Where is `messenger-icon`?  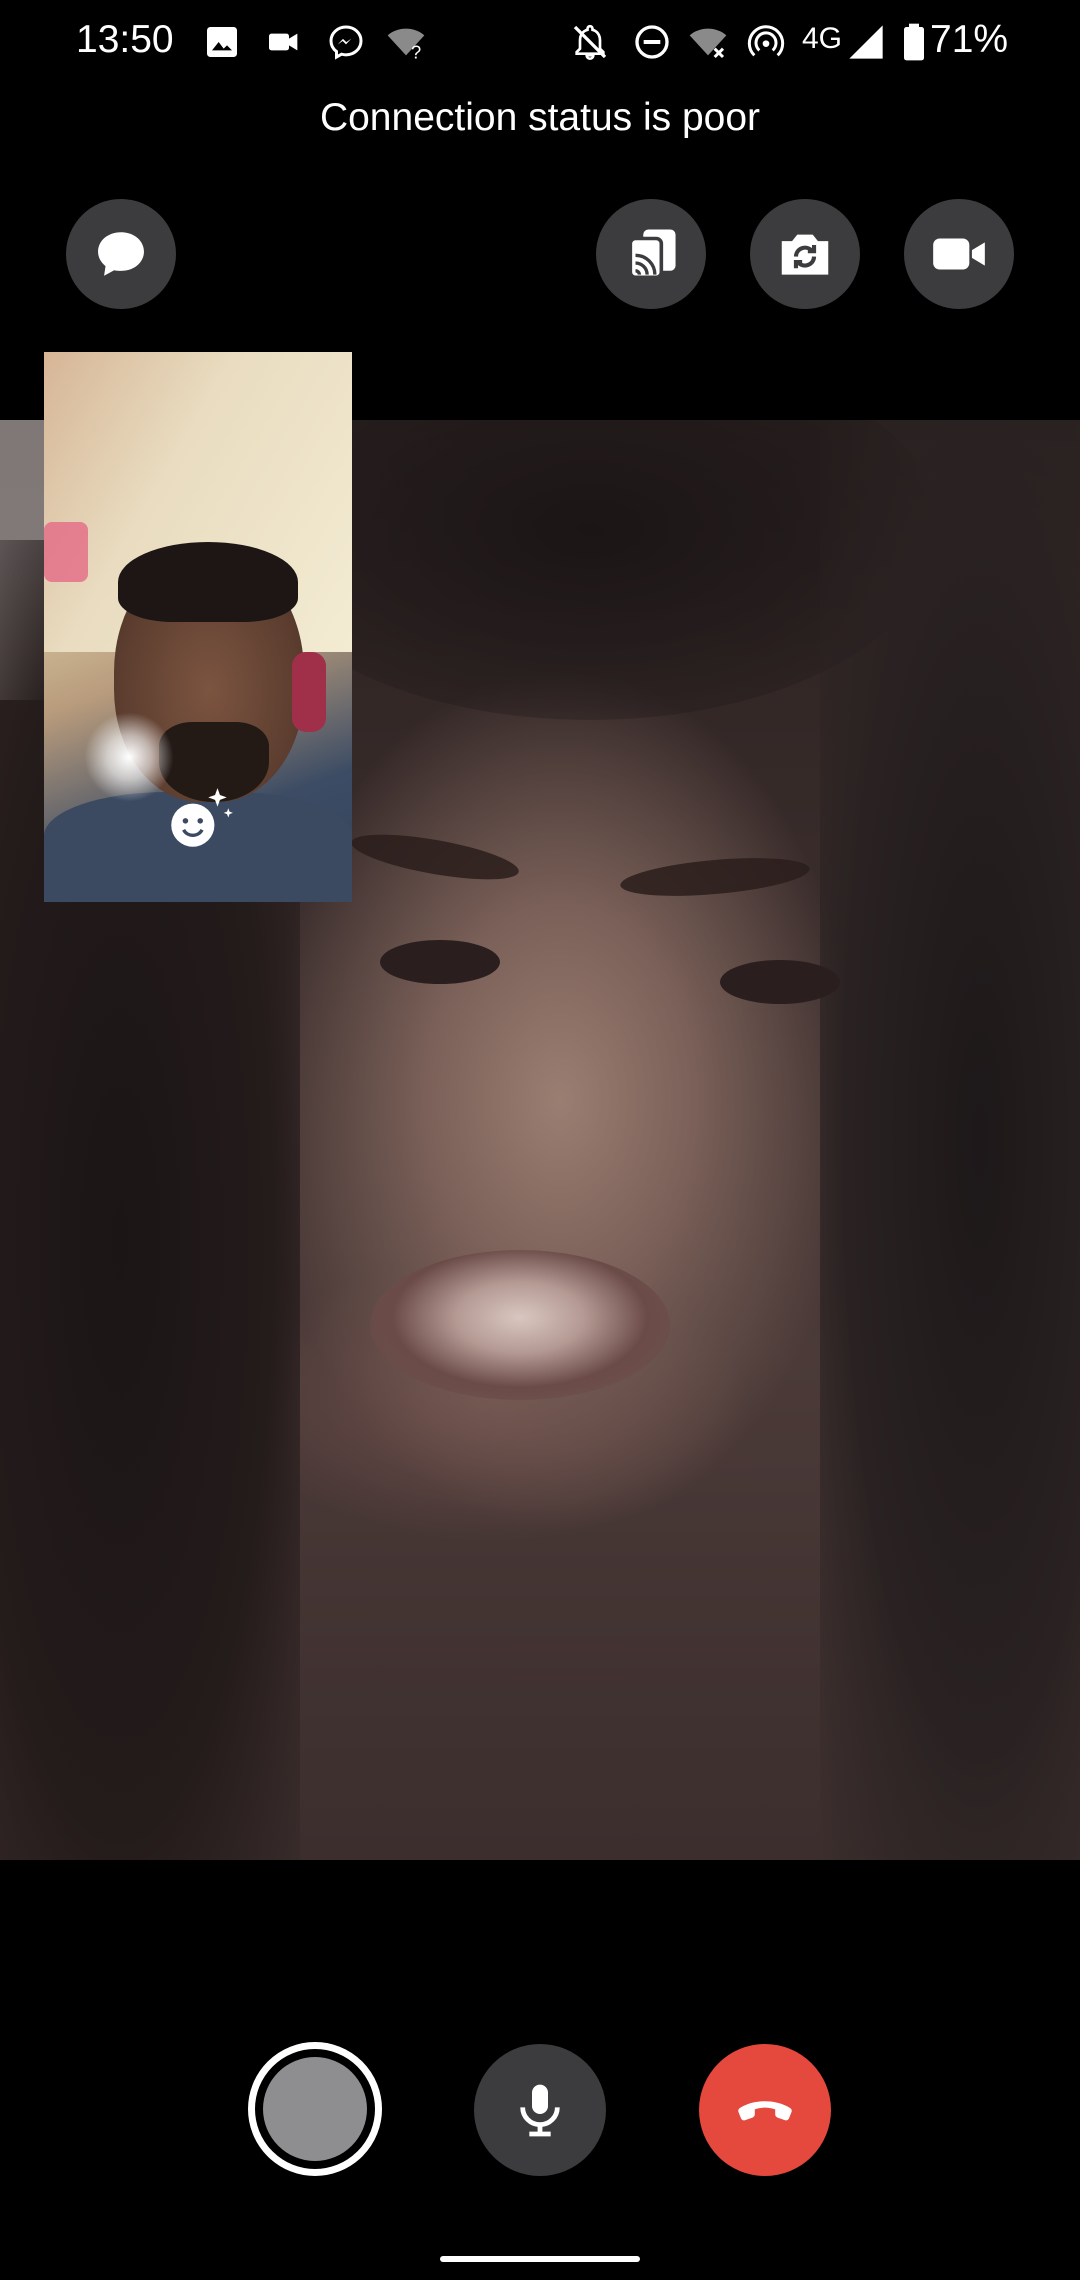
messenger-icon is located at coordinates (346, 42).